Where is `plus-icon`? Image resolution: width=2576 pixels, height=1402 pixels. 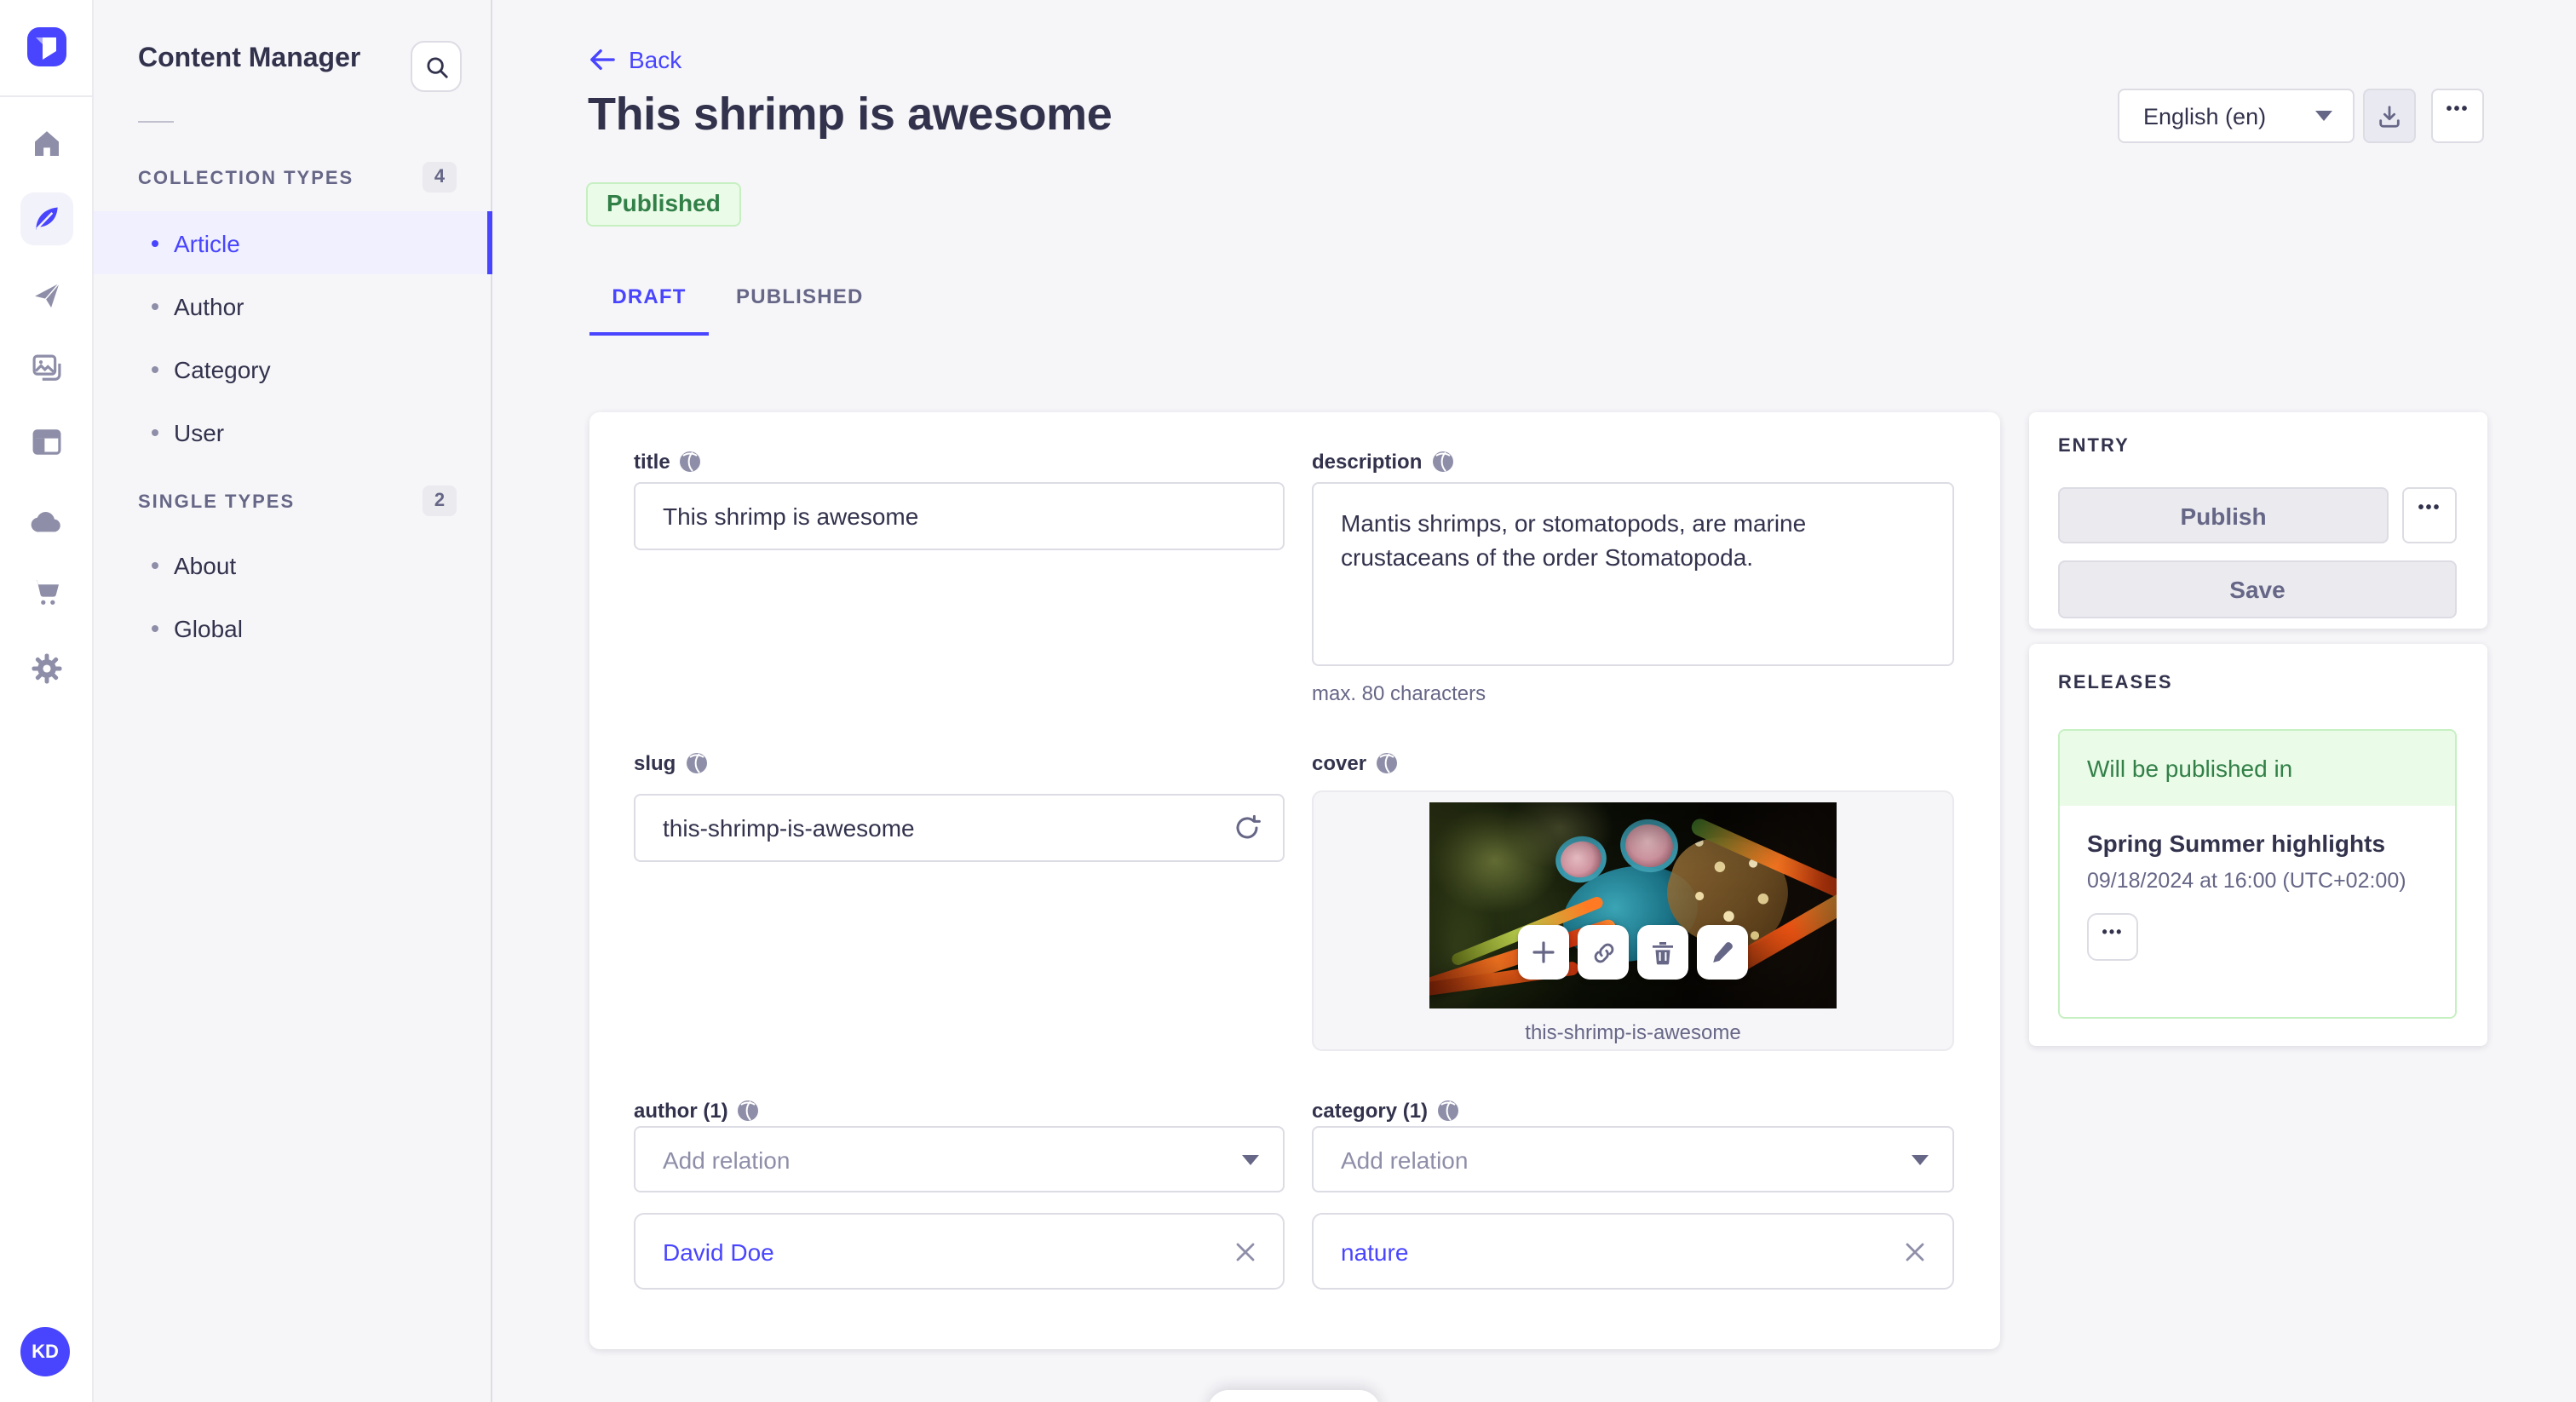
plus-icon is located at coordinates (1543, 952).